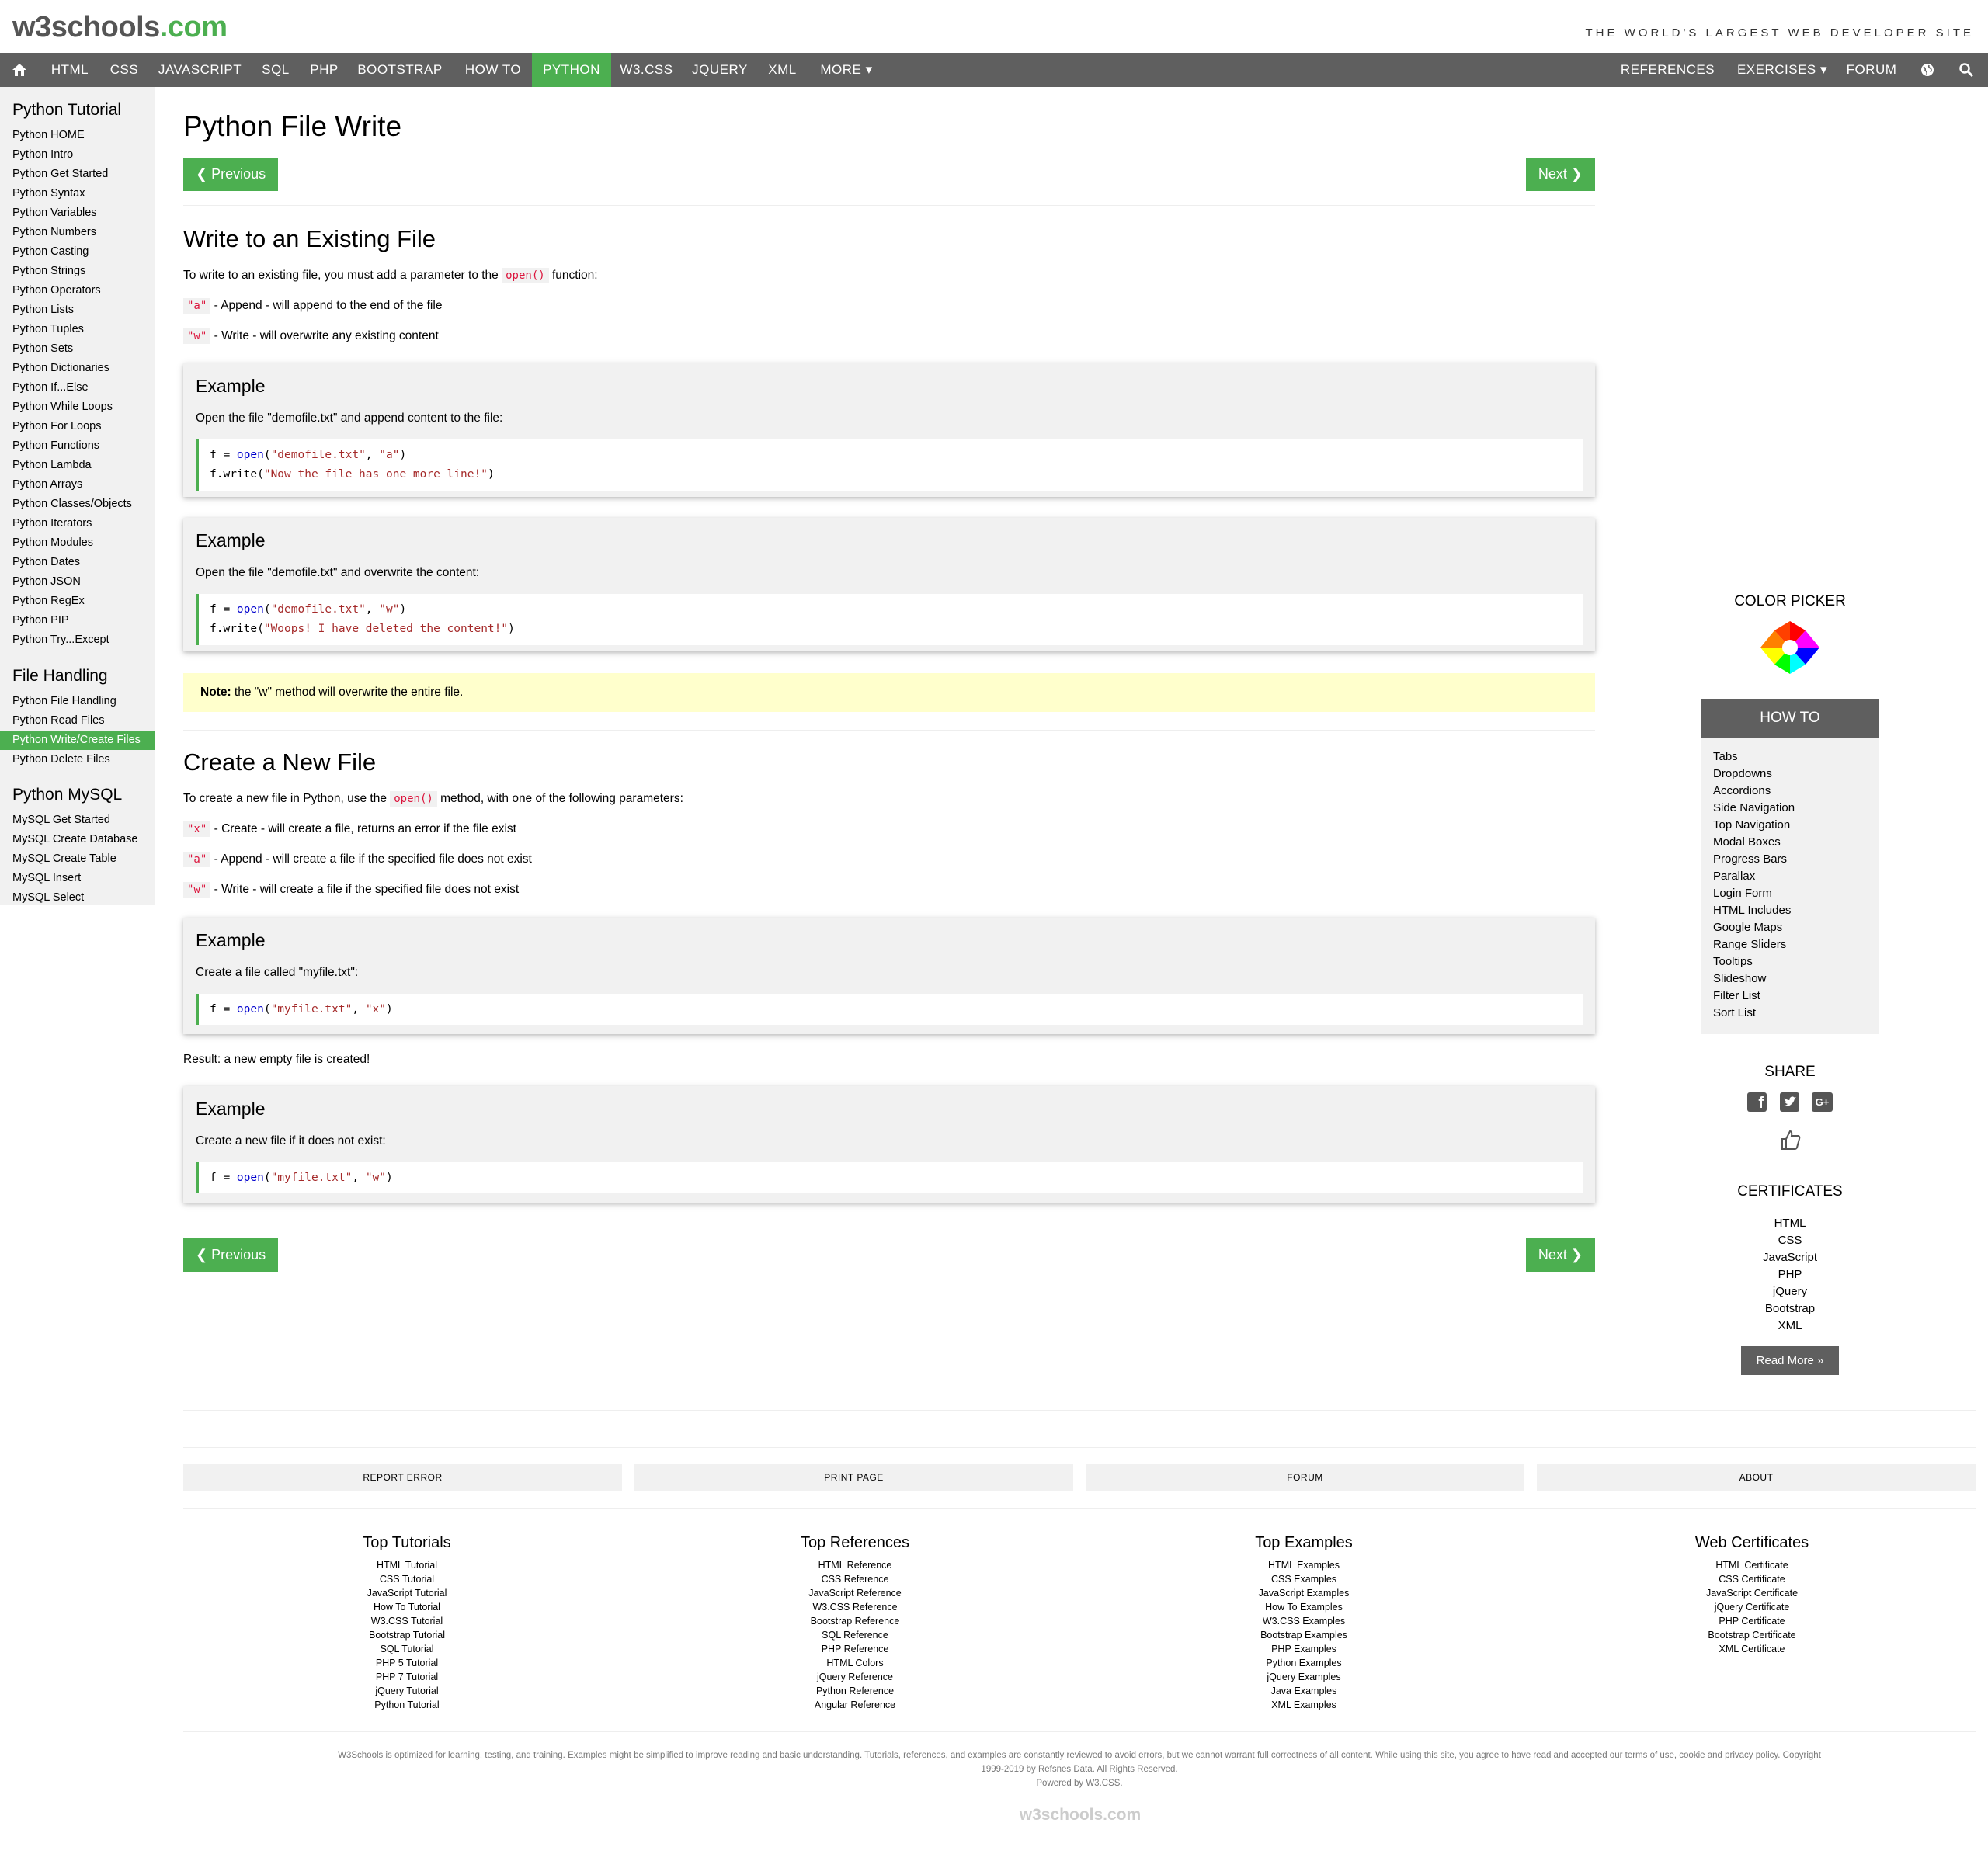 The width and height of the screenshot is (1988, 1861). I want to click on footer-link: jQuery Certificate, so click(1751, 1607).